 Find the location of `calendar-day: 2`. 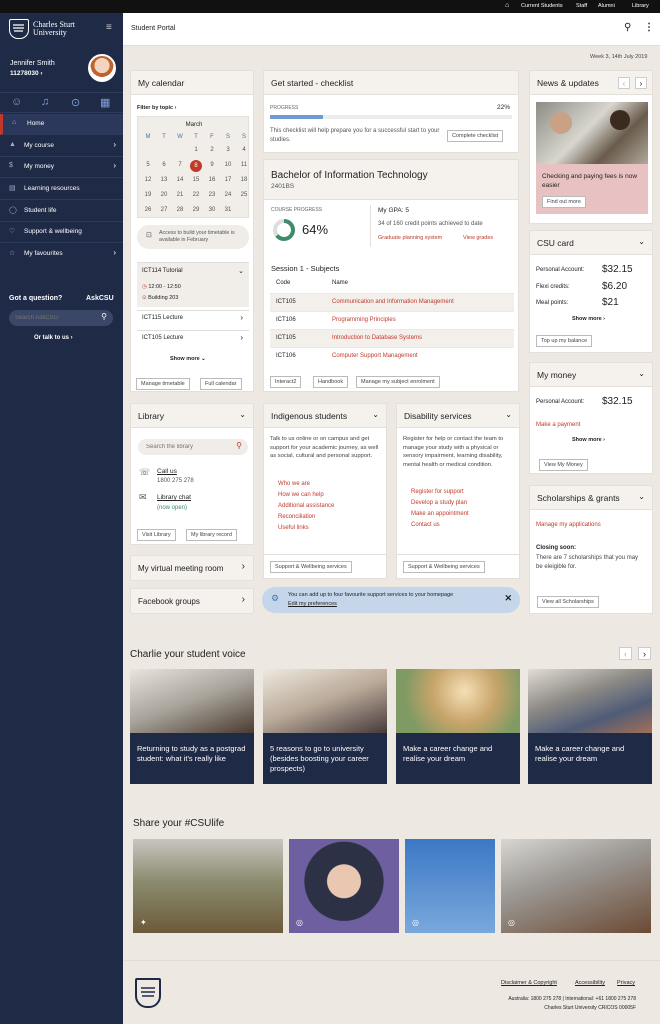

calendar-day: 2 is located at coordinates (212, 150).